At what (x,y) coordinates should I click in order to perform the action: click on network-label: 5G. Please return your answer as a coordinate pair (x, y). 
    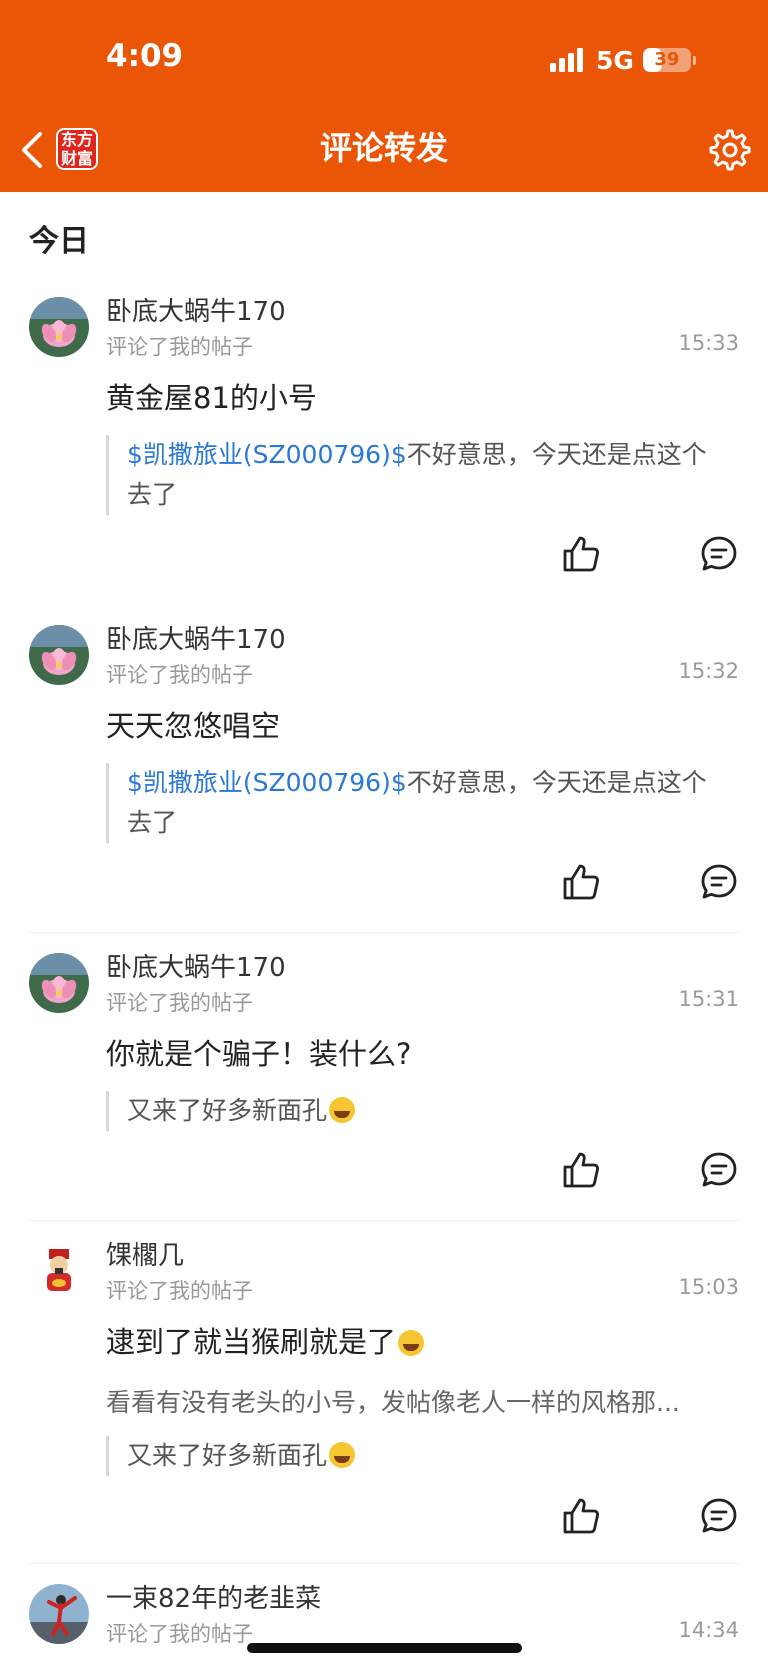
    Looking at the image, I should click on (615, 60).